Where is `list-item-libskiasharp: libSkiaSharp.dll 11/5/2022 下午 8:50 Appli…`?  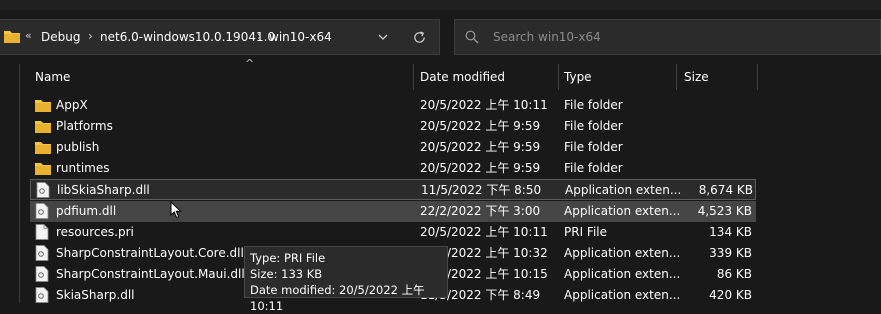 list-item-libskiasharp: libSkiaSharp.dll 11/5/2022 下午 8:50 Appli… is located at coordinates (393, 189).